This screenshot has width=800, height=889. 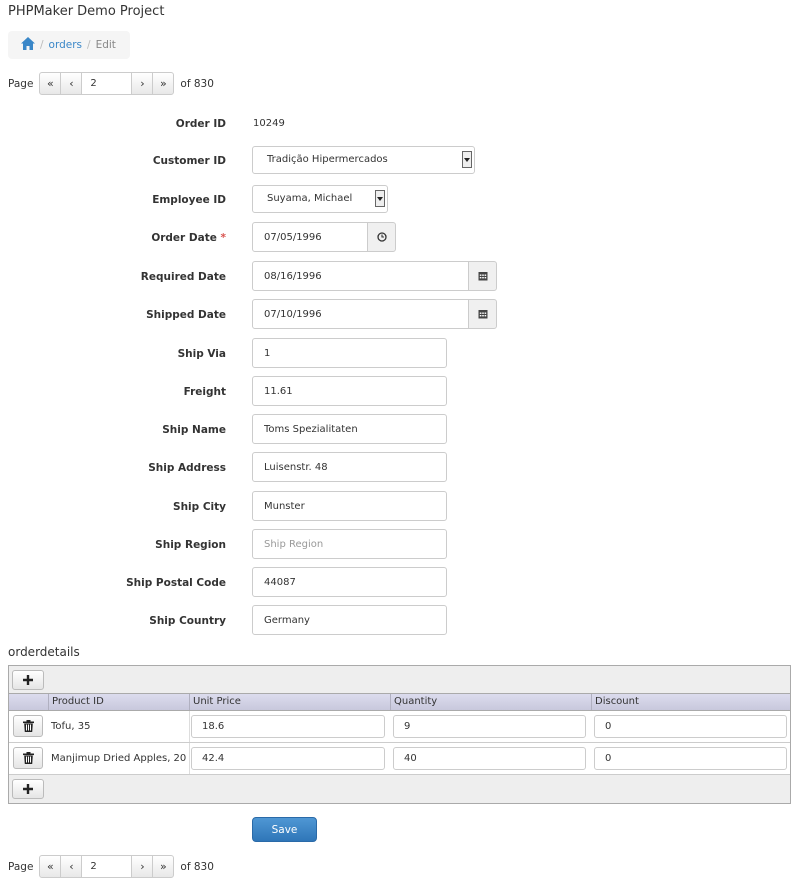 What do you see at coordinates (349, 467) in the screenshot?
I see `ship-address-input` at bounding box center [349, 467].